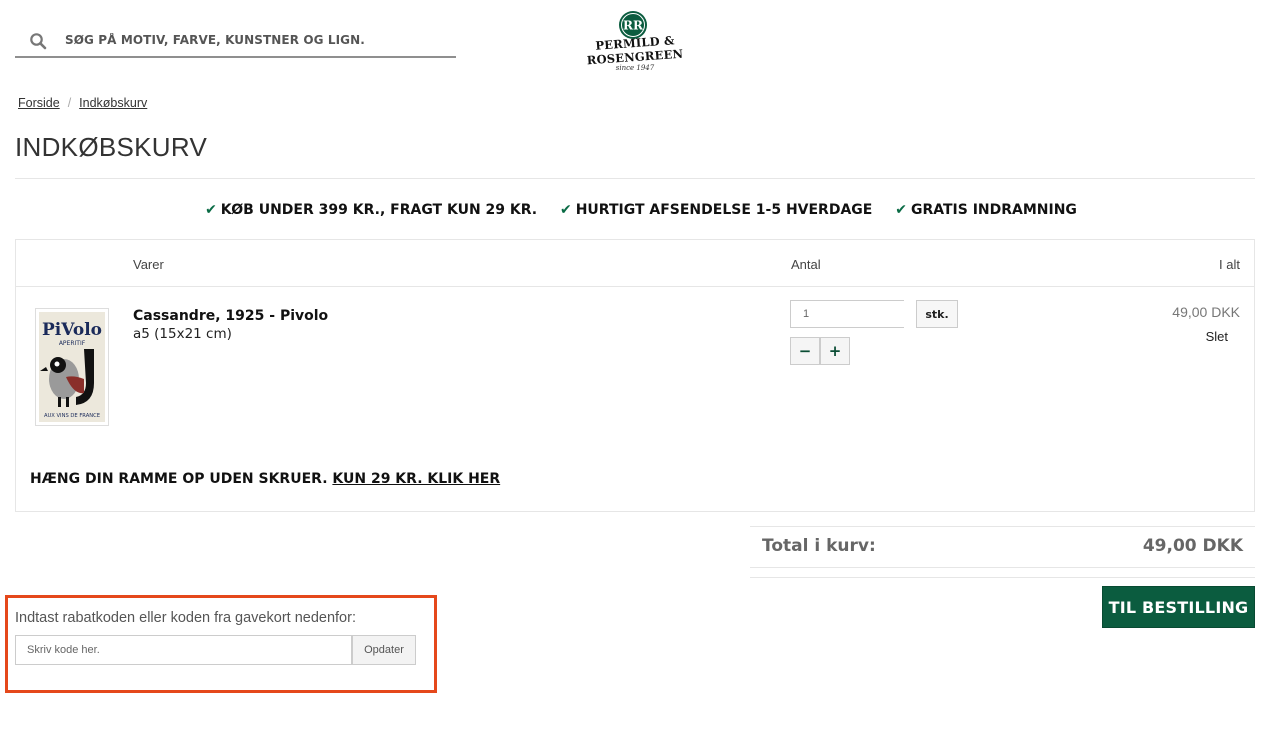 The width and height of the screenshot is (1282, 733). What do you see at coordinates (1178, 607) in the screenshot?
I see `checkout-button: TIL BESTILLING` at bounding box center [1178, 607].